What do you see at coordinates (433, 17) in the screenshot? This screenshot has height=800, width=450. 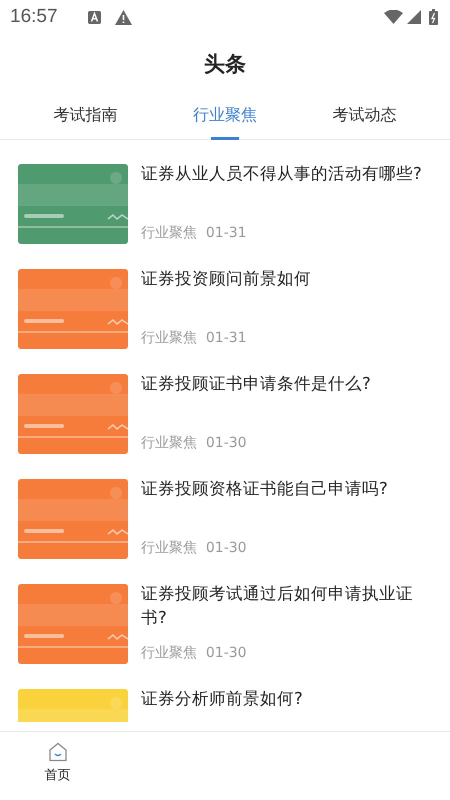 I see `battery-icon` at bounding box center [433, 17].